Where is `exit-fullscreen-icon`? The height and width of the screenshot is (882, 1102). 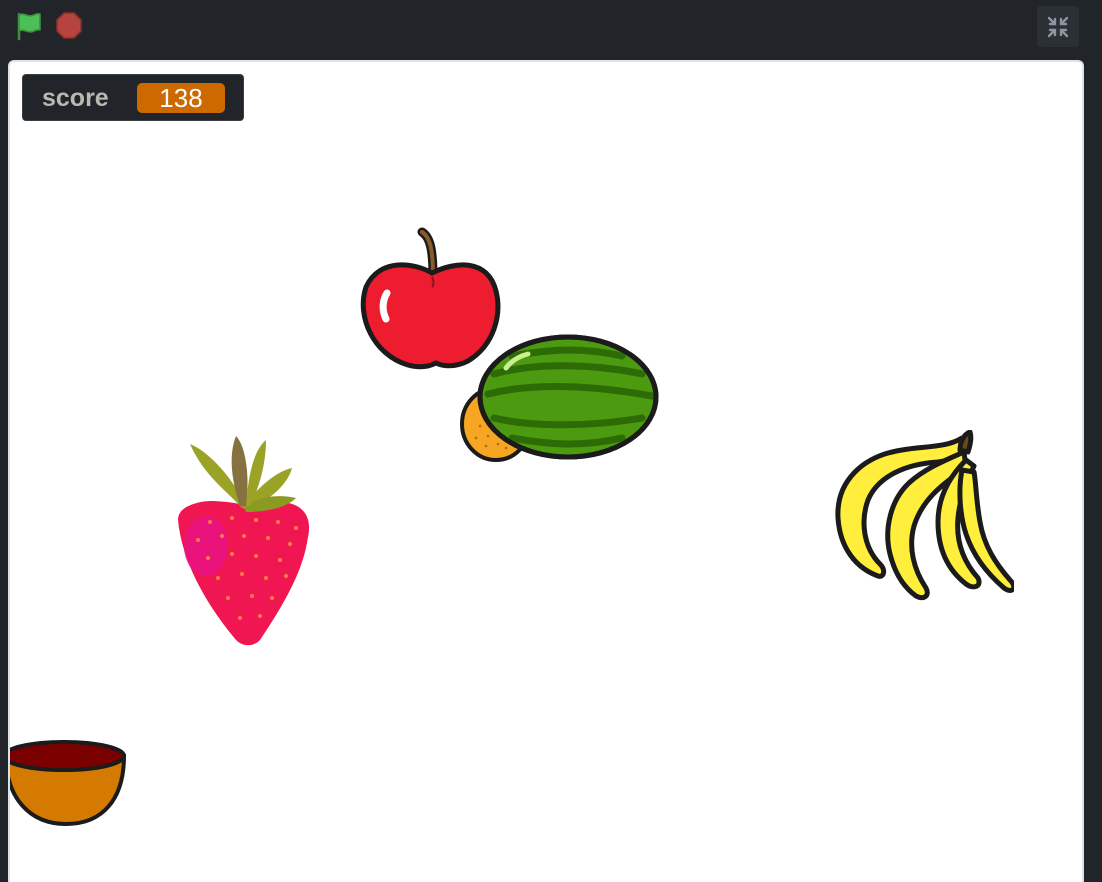
exit-fullscreen-icon is located at coordinates (1058, 27).